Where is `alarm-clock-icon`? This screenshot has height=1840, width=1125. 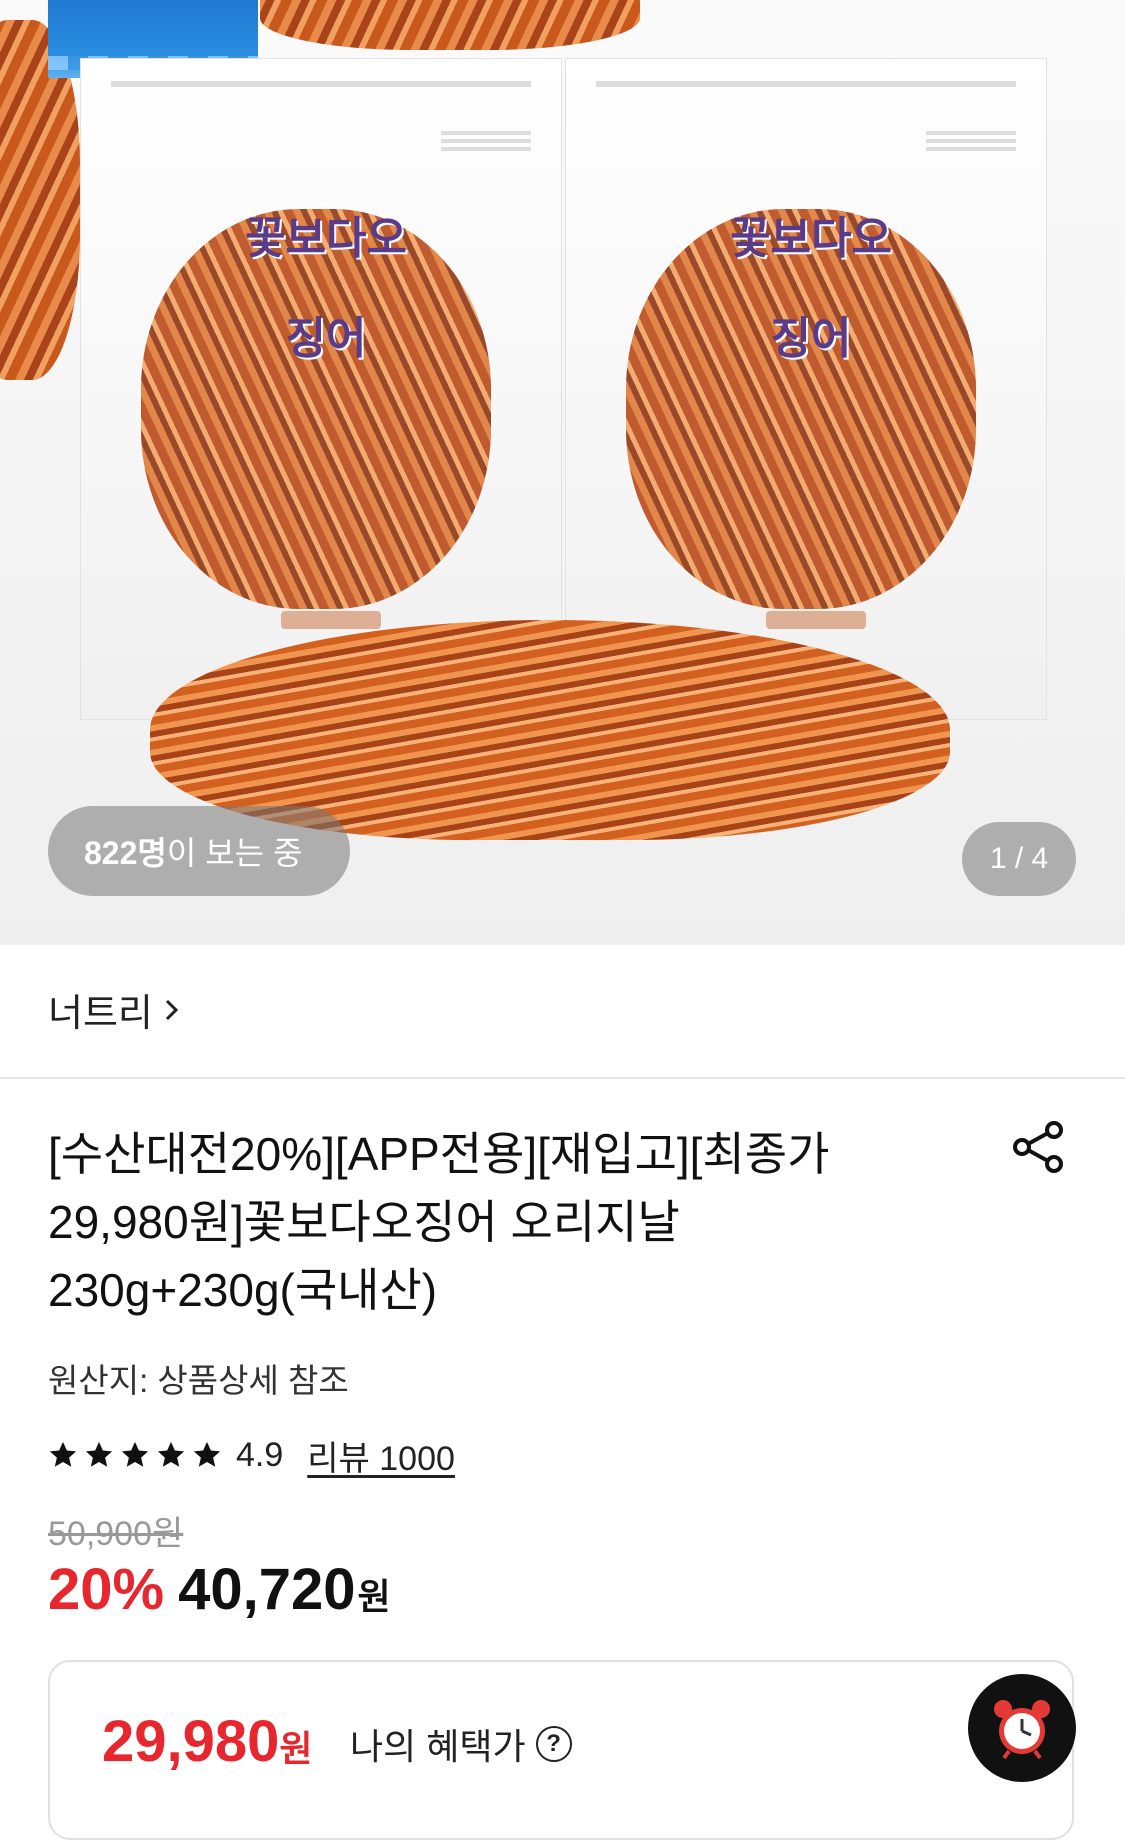 alarm-clock-icon is located at coordinates (1022, 1730).